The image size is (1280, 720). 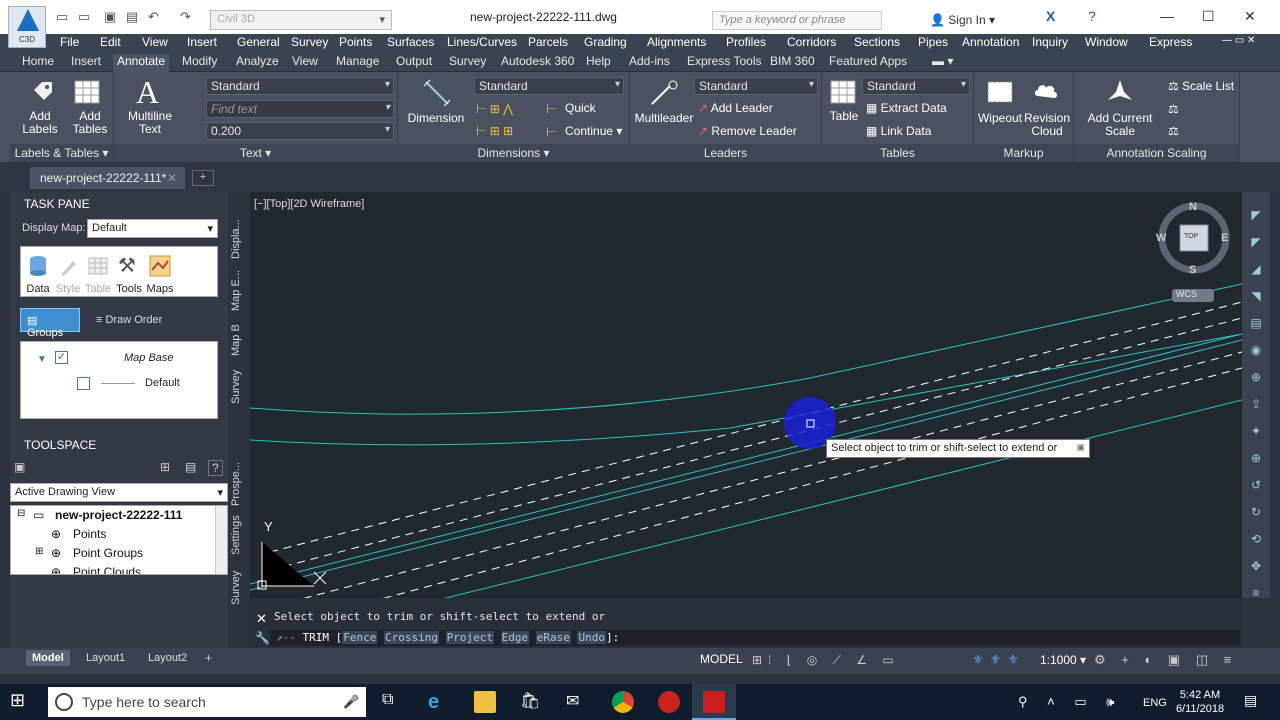 What do you see at coordinates (513, 153) in the screenshot?
I see `panel-title-dimensions: Dimensions ▾` at bounding box center [513, 153].